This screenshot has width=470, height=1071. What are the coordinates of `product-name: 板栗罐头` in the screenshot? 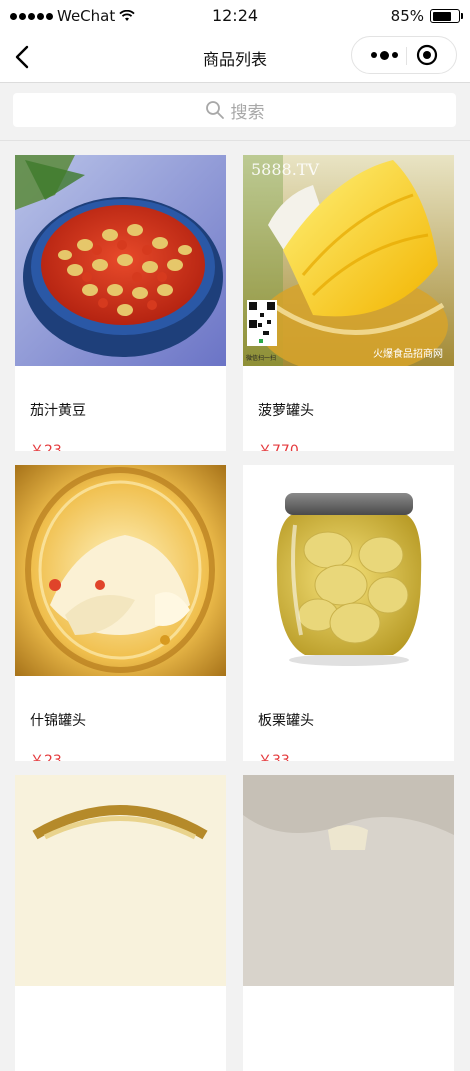 It's located at (286, 721).